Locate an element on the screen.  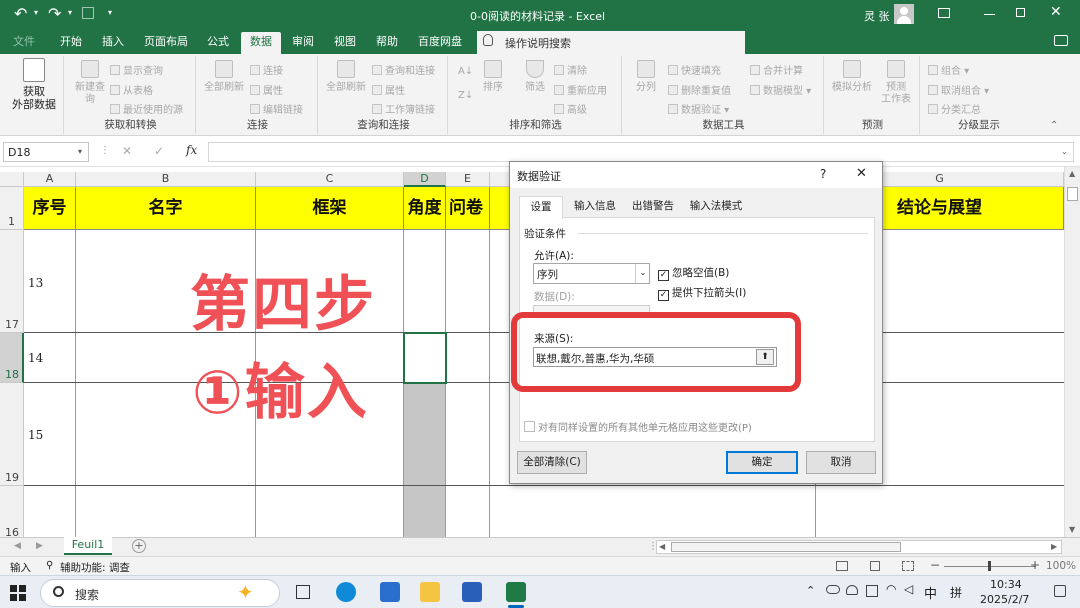
word-icon is located at coordinates (472, 592).